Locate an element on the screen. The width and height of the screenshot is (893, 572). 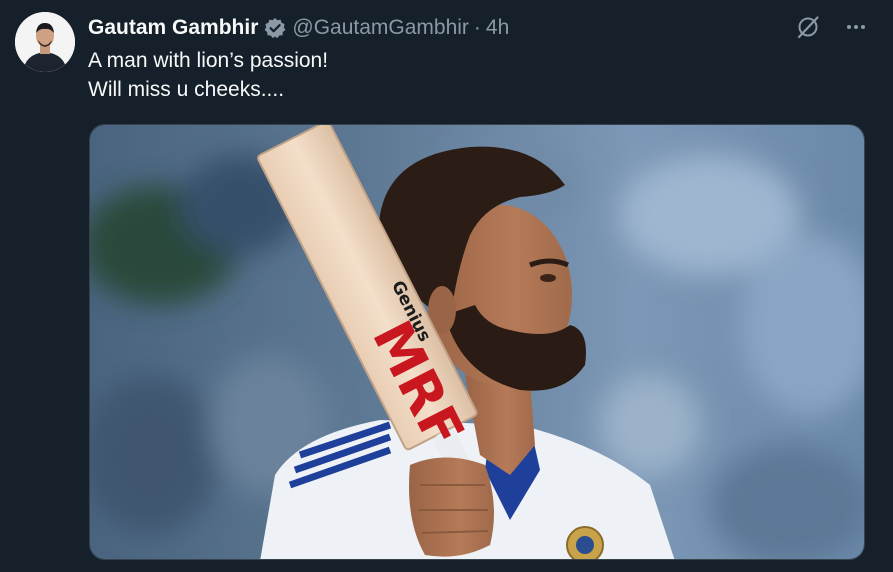
verified-badge-icon is located at coordinates (275, 28).